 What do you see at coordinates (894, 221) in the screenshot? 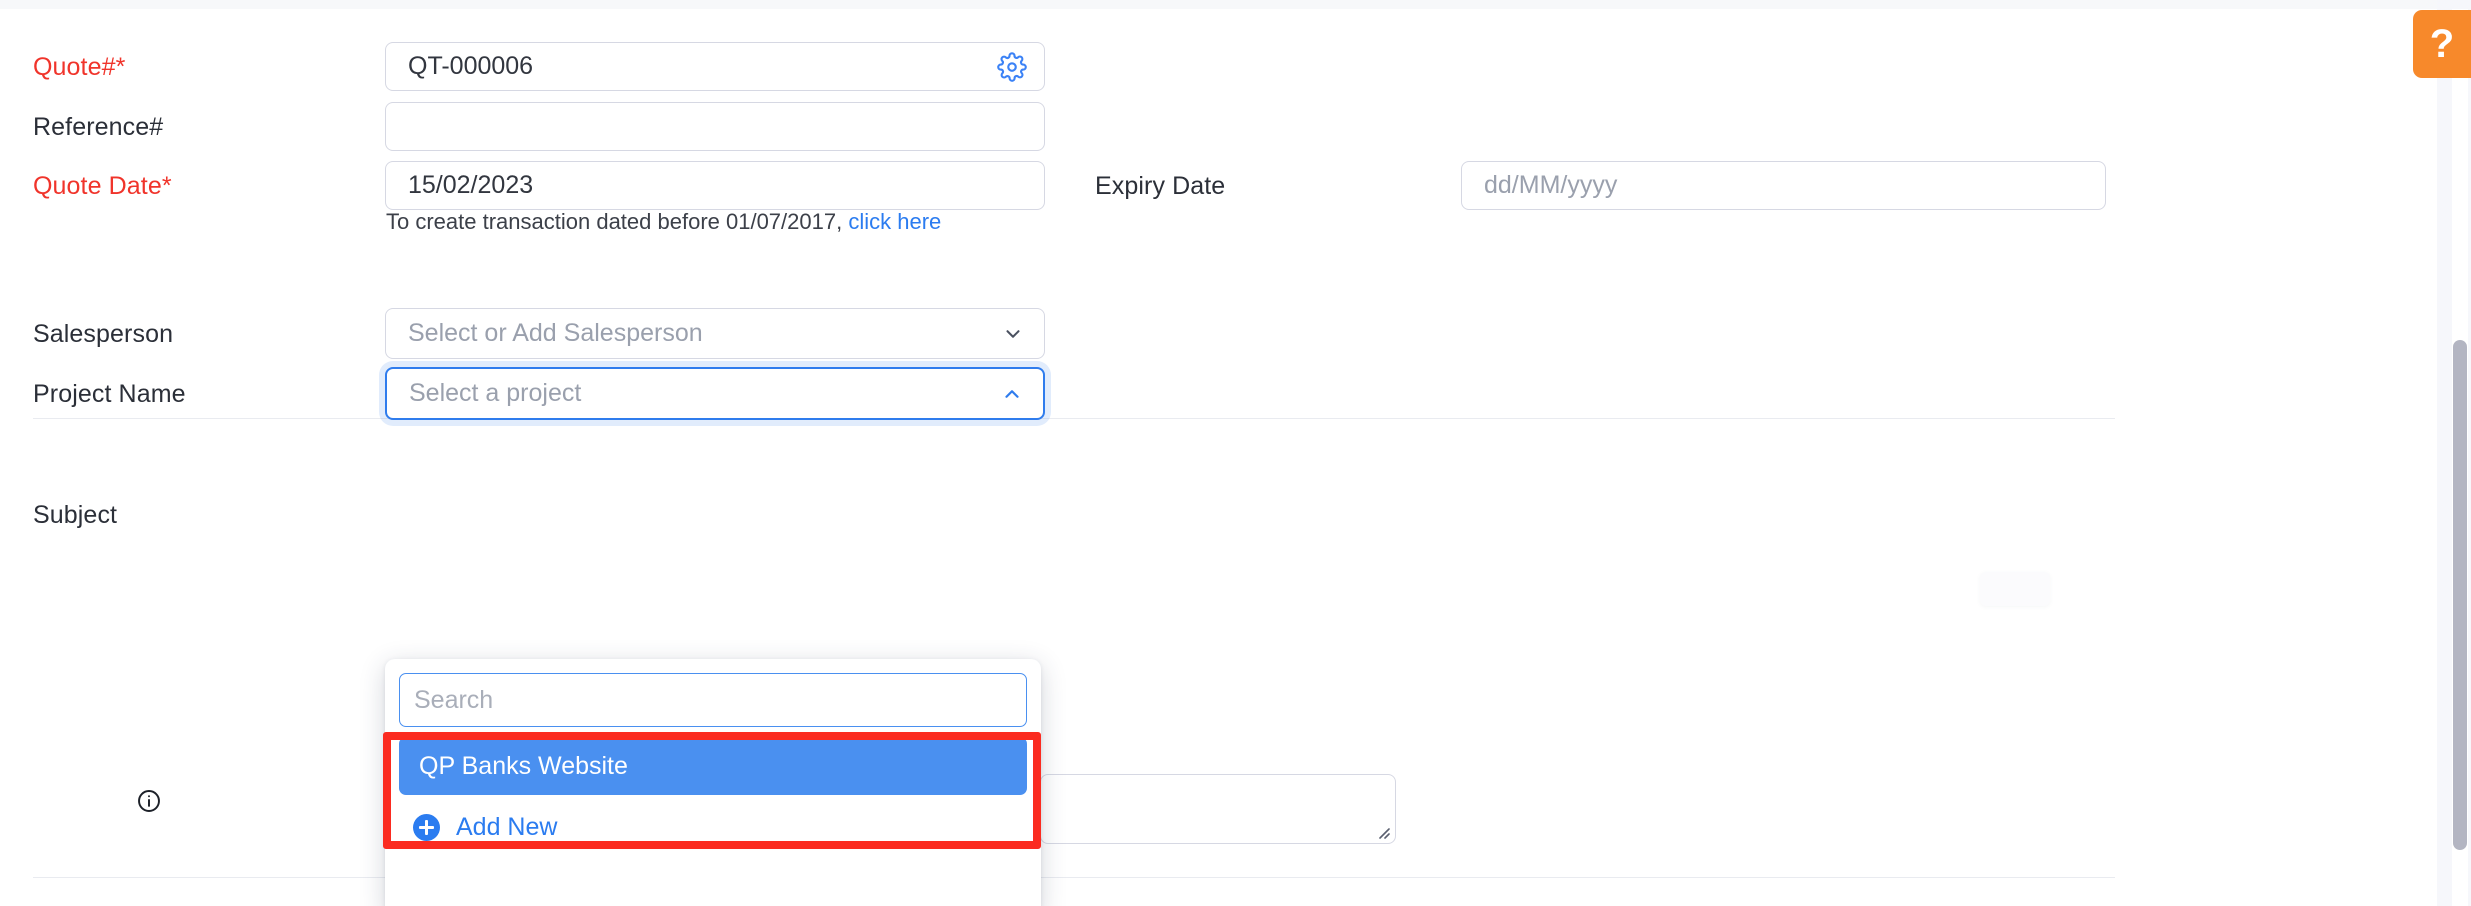
I see `backdated-hint-link: click here` at bounding box center [894, 221].